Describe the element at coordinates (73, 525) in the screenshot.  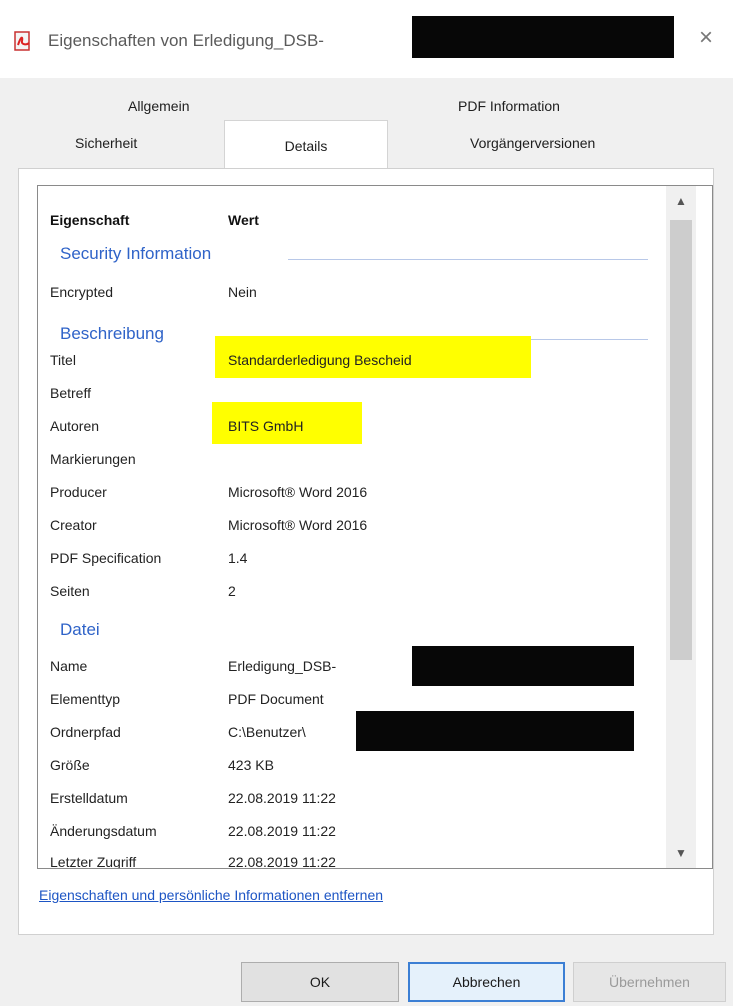
I see `property-name: Creator` at that location.